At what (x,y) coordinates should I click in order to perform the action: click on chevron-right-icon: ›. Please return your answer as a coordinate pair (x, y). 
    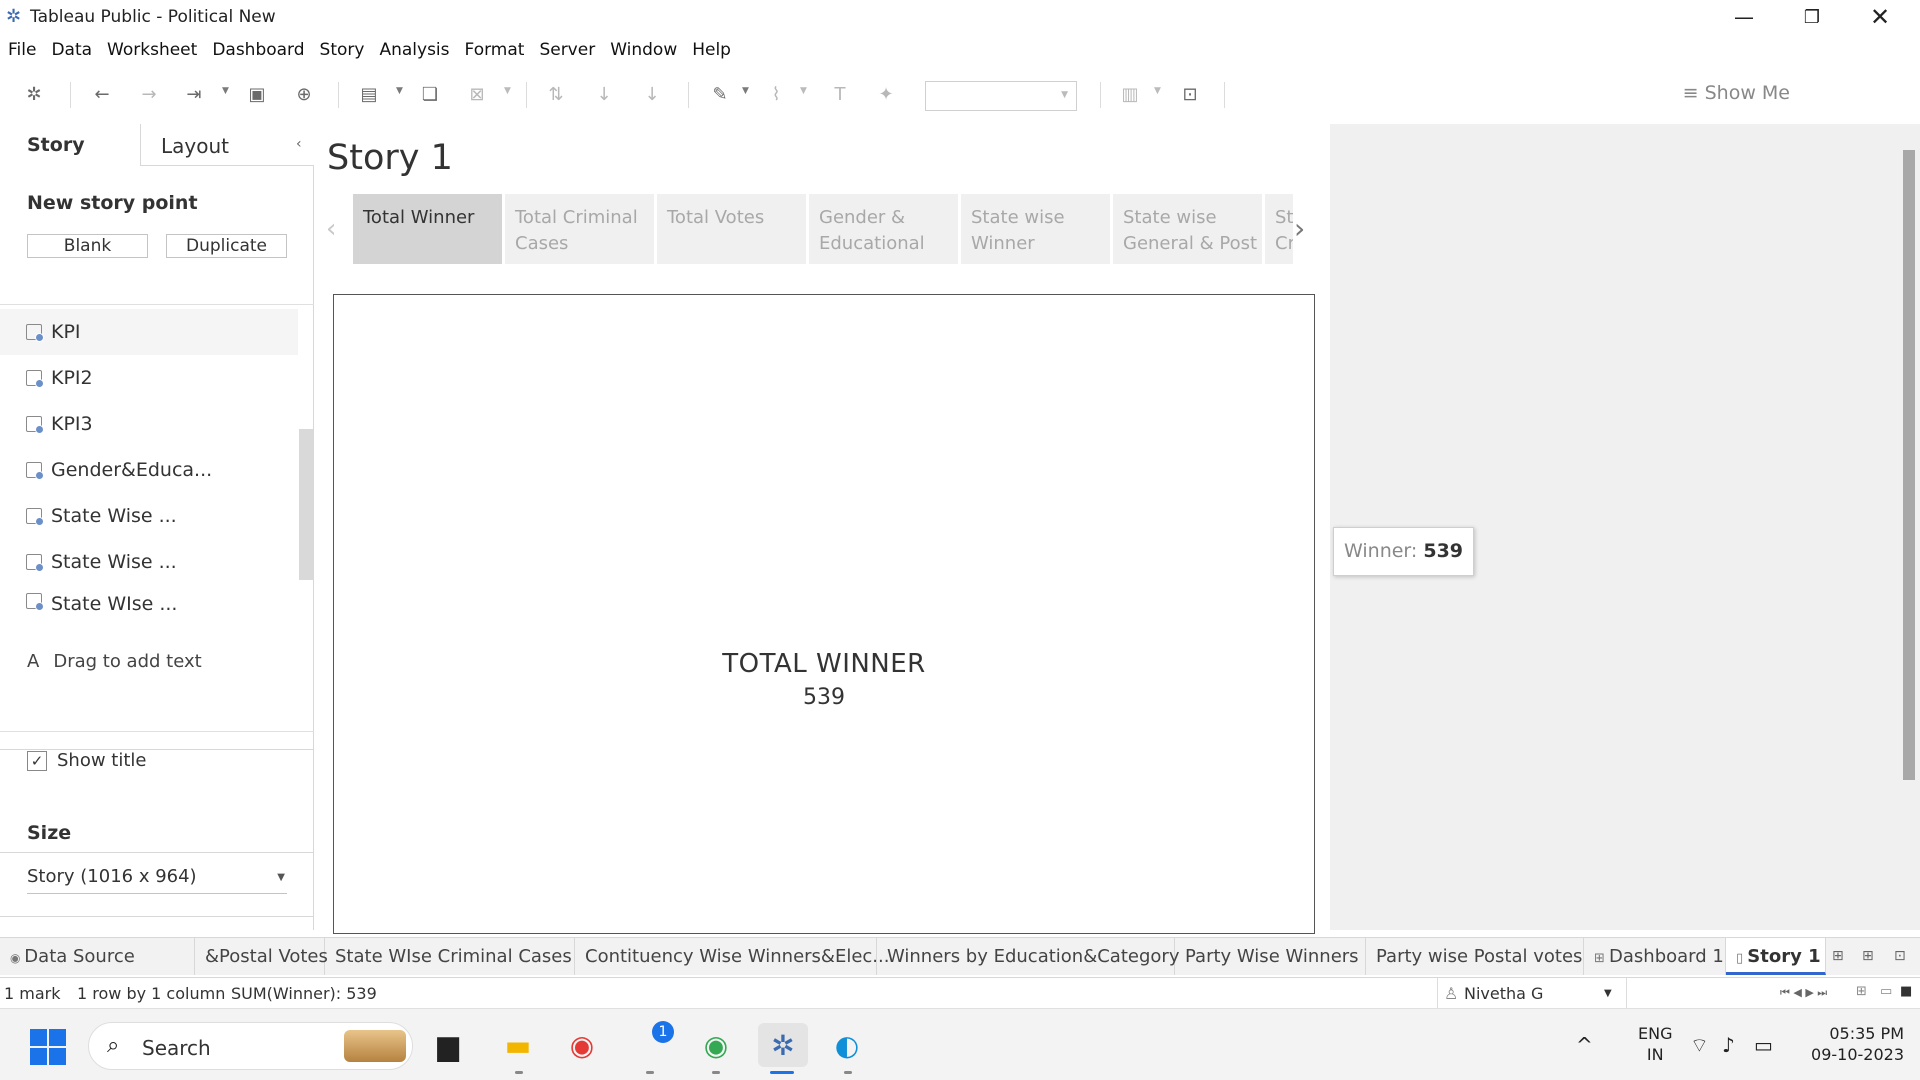
    Looking at the image, I should click on (1299, 228).